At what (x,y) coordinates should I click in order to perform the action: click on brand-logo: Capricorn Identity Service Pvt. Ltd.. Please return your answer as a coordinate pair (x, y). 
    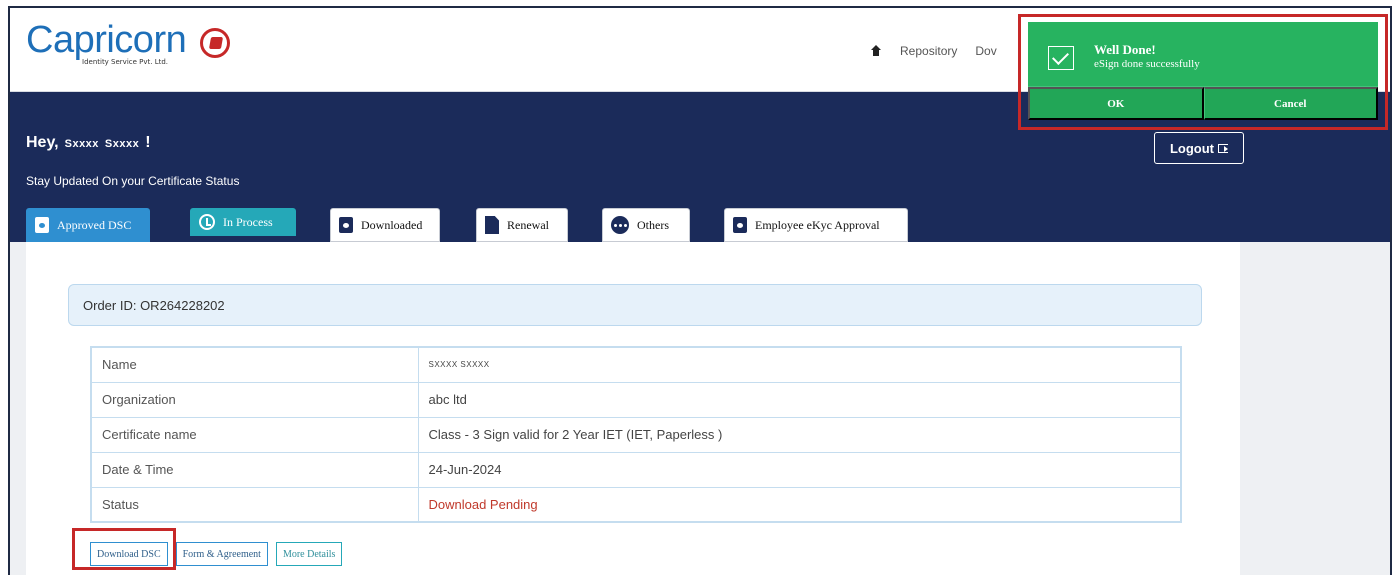
    Looking at the image, I should click on (131, 45).